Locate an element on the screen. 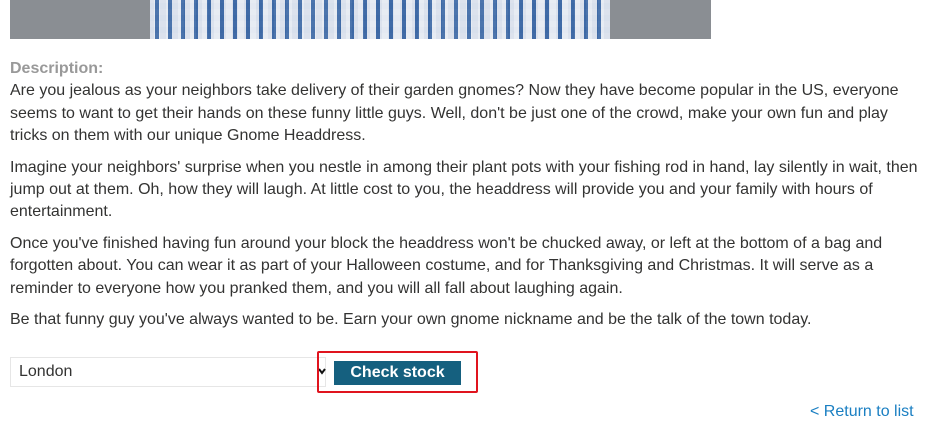 The width and height of the screenshot is (928, 445). product-image is located at coordinates (360, 19).